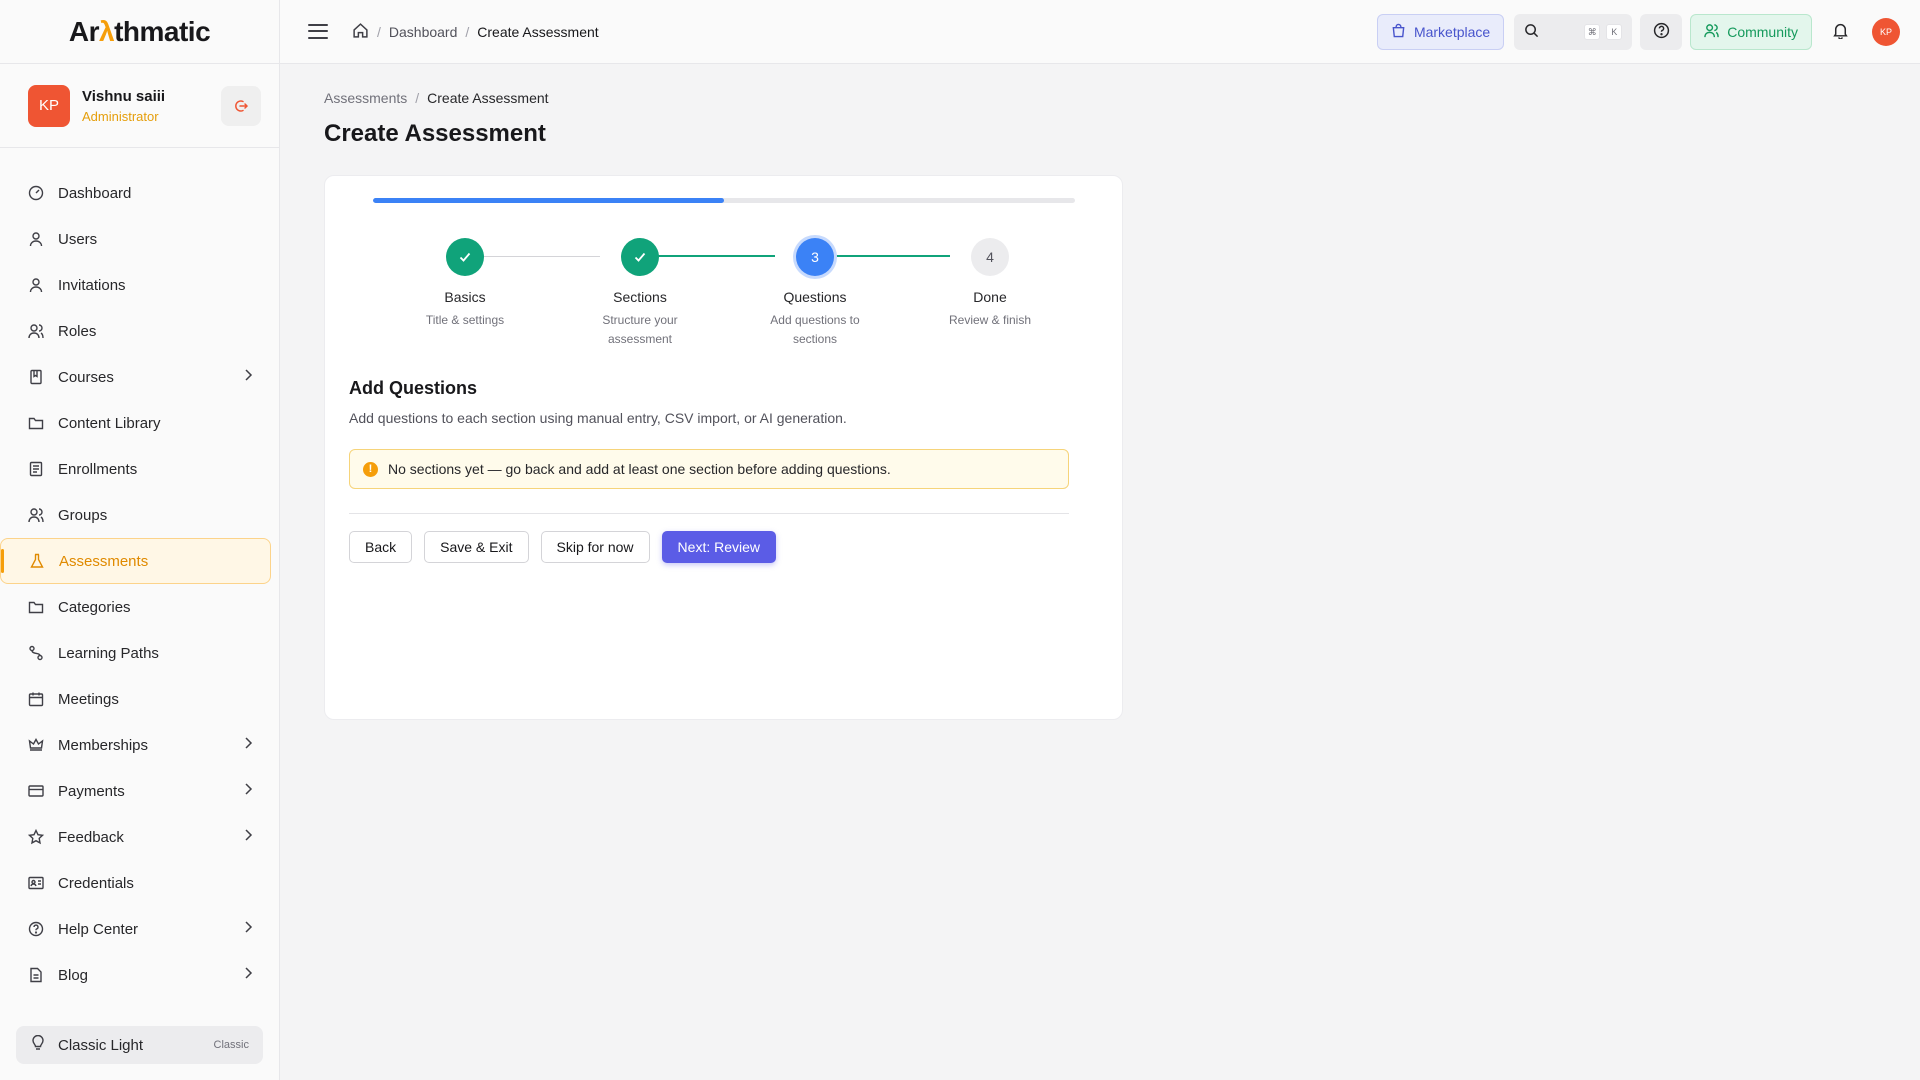 The image size is (1920, 1080). I want to click on divider, so click(709, 513).